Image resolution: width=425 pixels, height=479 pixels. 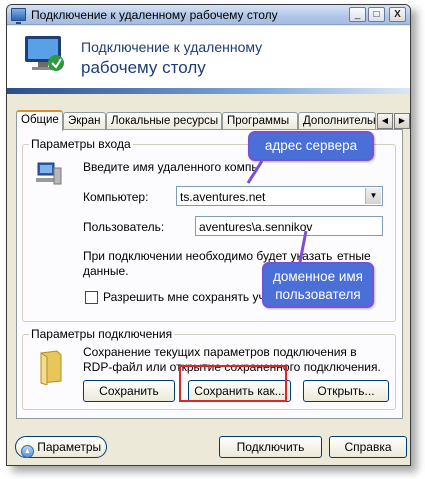 I want to click on tab-display: Экран, so click(x=84, y=121).